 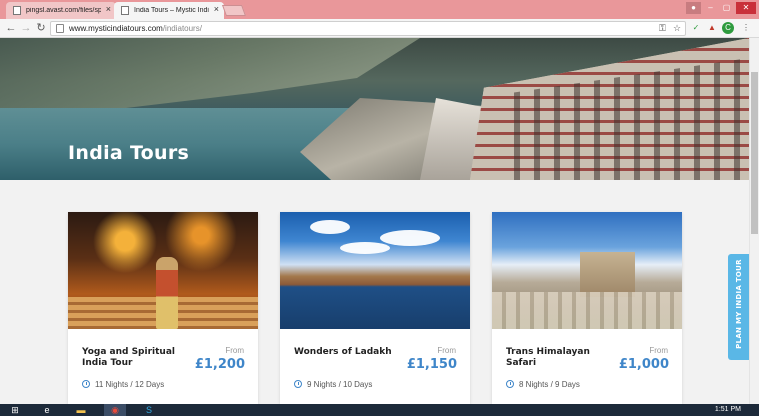 What do you see at coordinates (115, 410) in the screenshot?
I see `chrome-icon: ◉` at bounding box center [115, 410].